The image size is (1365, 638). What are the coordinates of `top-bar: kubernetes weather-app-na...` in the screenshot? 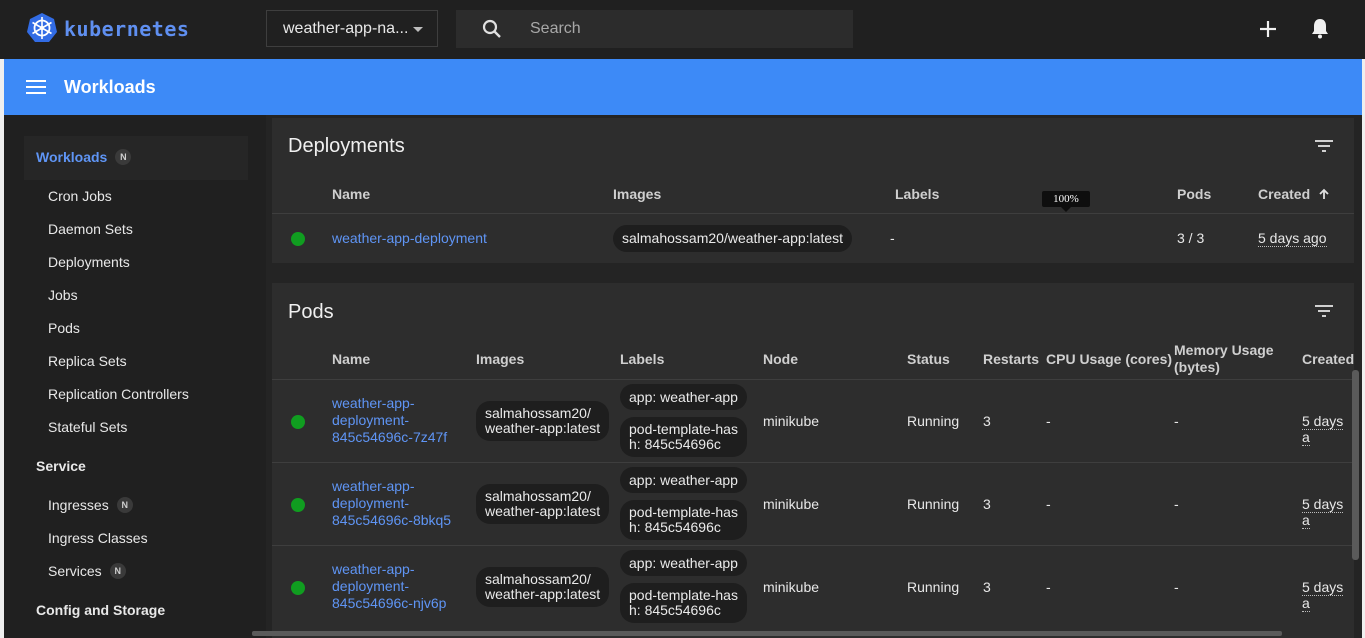 It's located at (682, 29).